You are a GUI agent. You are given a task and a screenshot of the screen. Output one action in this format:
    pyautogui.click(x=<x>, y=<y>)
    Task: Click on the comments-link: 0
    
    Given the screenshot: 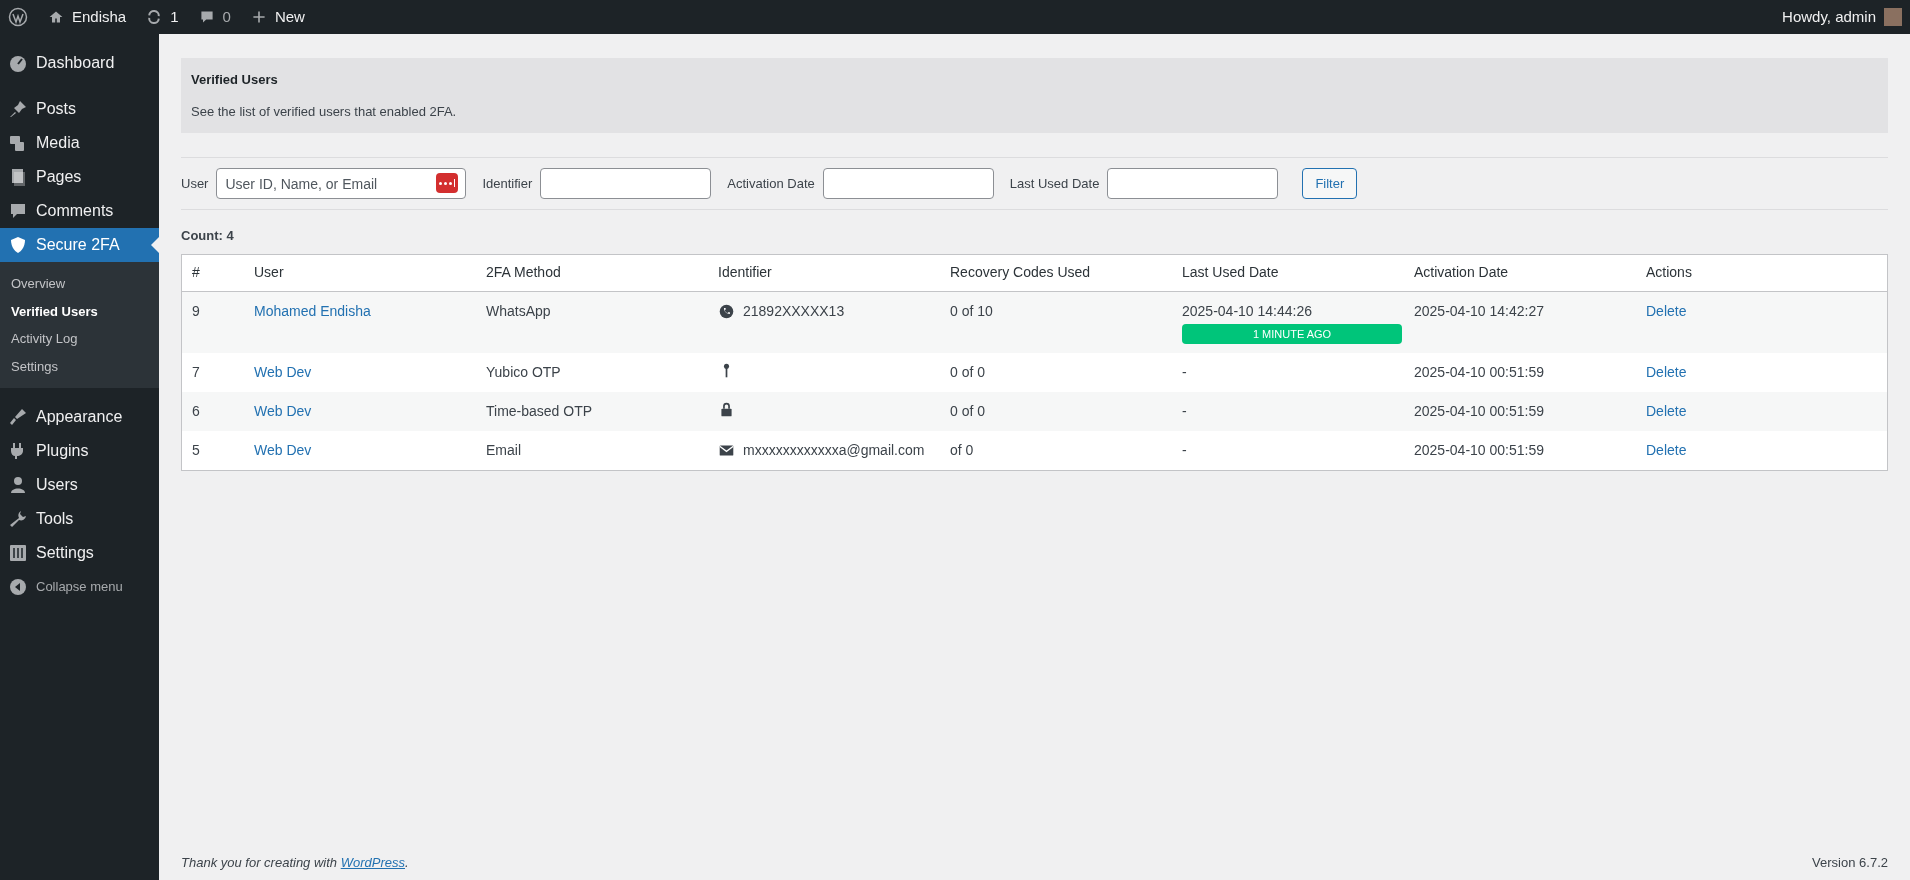 What is the action you would take?
    pyautogui.click(x=214, y=17)
    